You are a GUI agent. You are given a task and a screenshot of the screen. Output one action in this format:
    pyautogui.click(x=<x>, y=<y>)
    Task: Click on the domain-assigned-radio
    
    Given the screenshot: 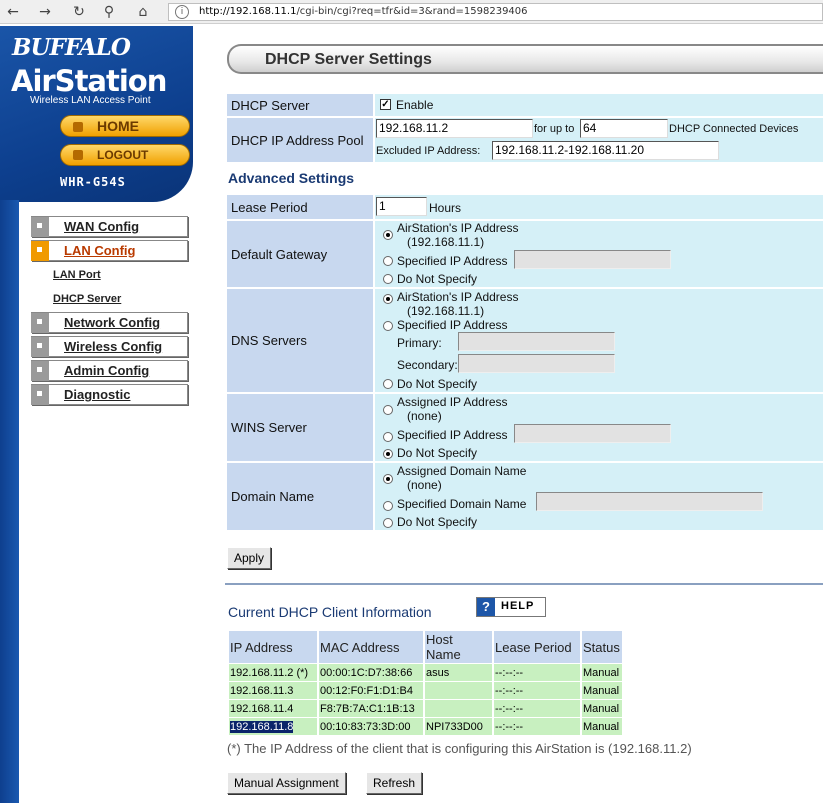 What is the action you would take?
    pyautogui.click(x=388, y=479)
    